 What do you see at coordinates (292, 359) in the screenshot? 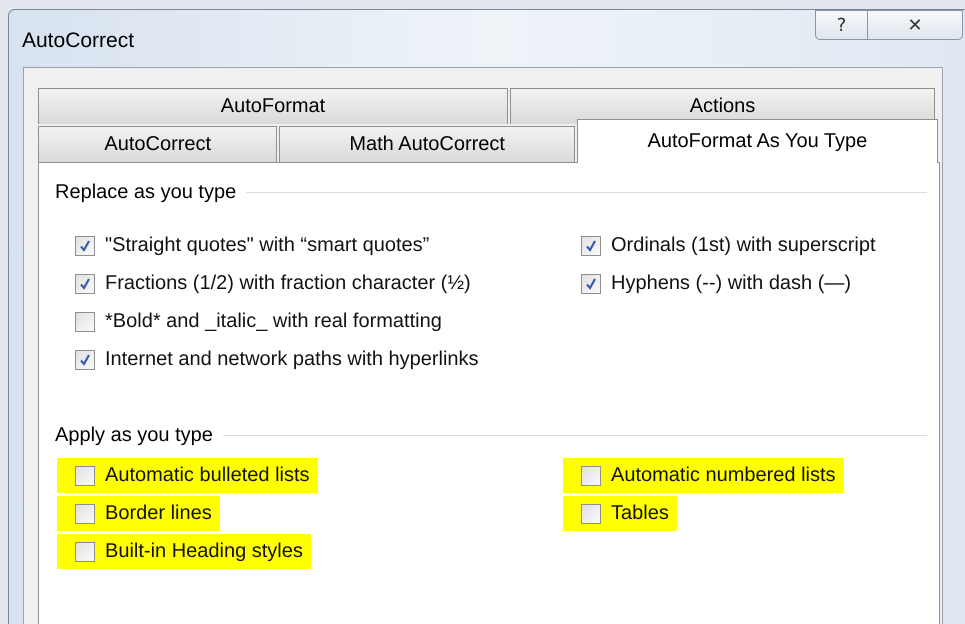
I see `checkbox-label: Internet and network paths with hyperlinks` at bounding box center [292, 359].